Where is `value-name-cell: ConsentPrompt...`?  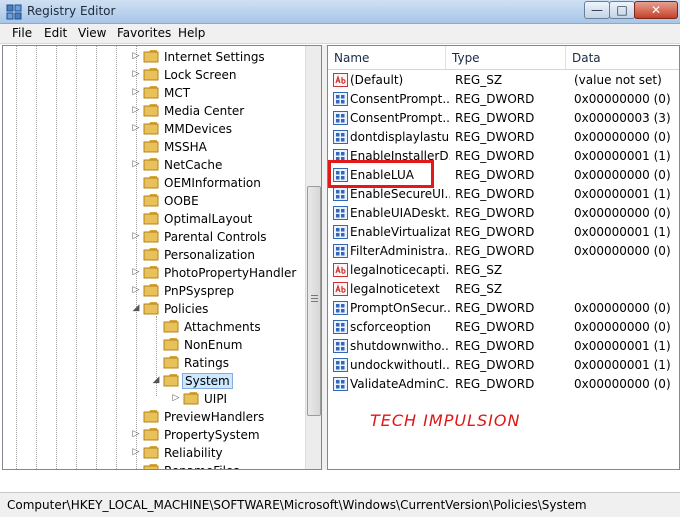
value-name-cell: ConsentPrompt... is located at coordinates (400, 118).